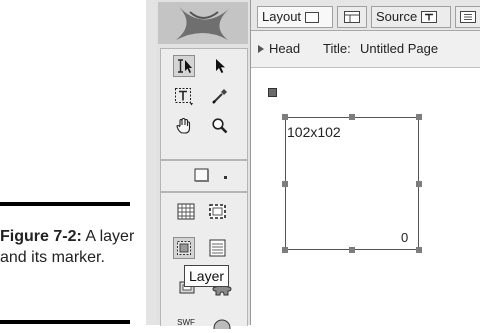  I want to click on text-box-tool, so click(184, 96).